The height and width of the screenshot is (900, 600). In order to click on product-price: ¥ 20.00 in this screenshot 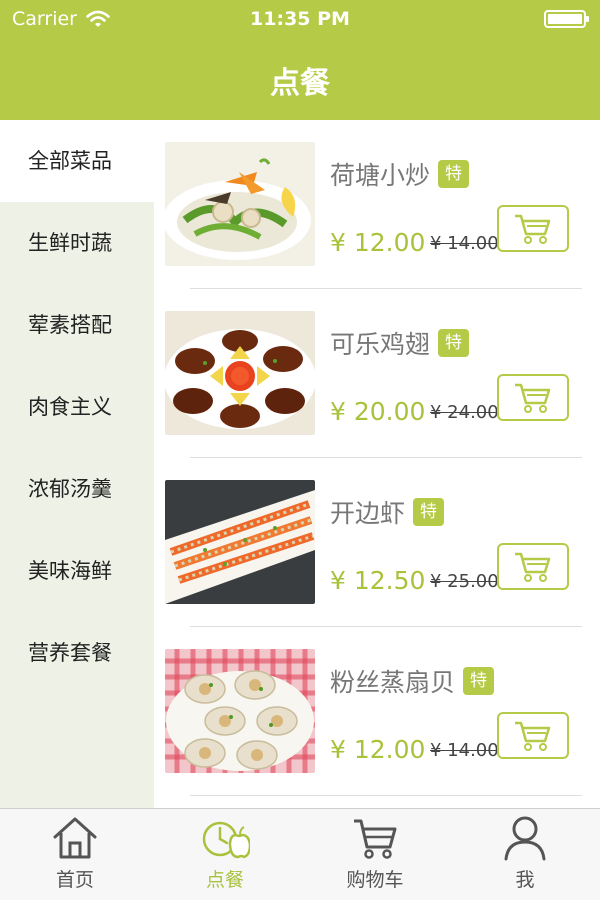, I will do `click(378, 411)`.